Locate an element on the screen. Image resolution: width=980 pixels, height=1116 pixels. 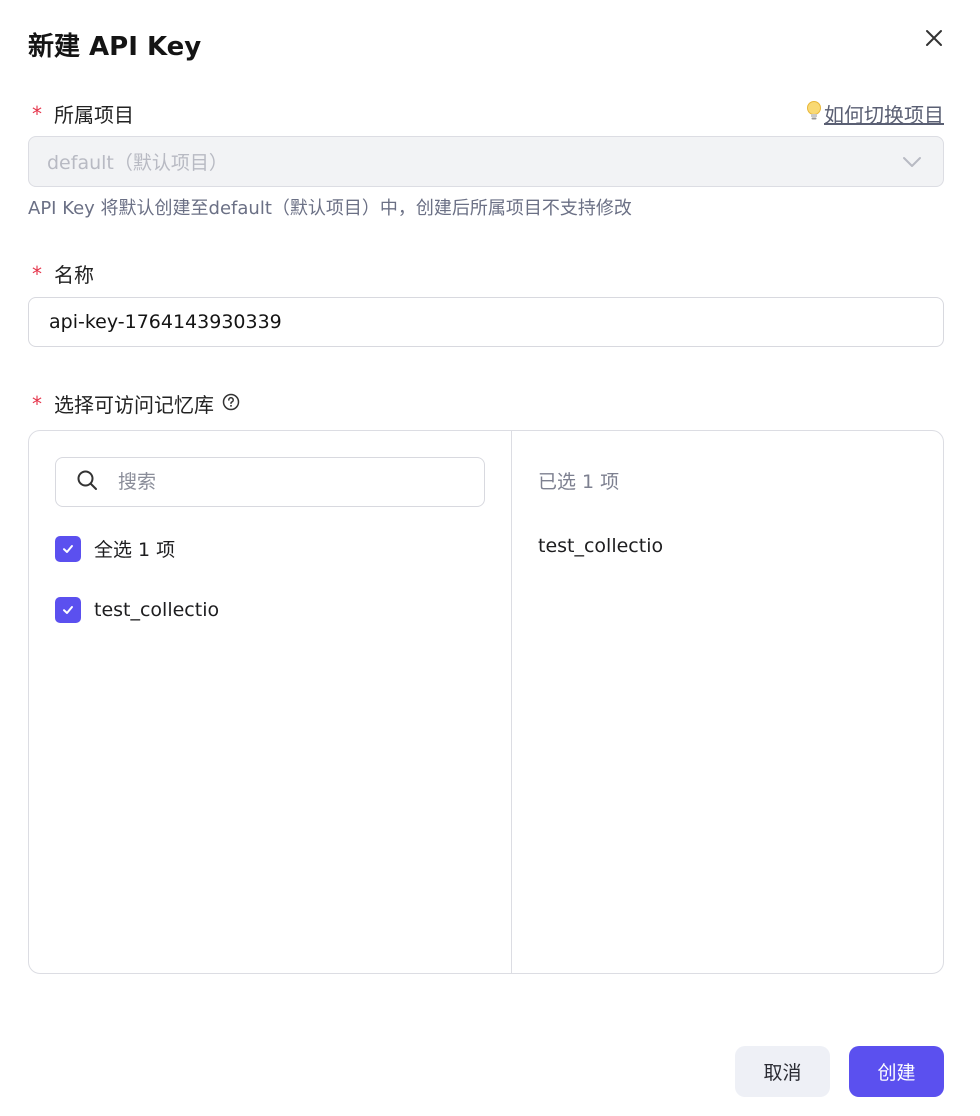
name-label-row: * 名称 is located at coordinates (63, 273).